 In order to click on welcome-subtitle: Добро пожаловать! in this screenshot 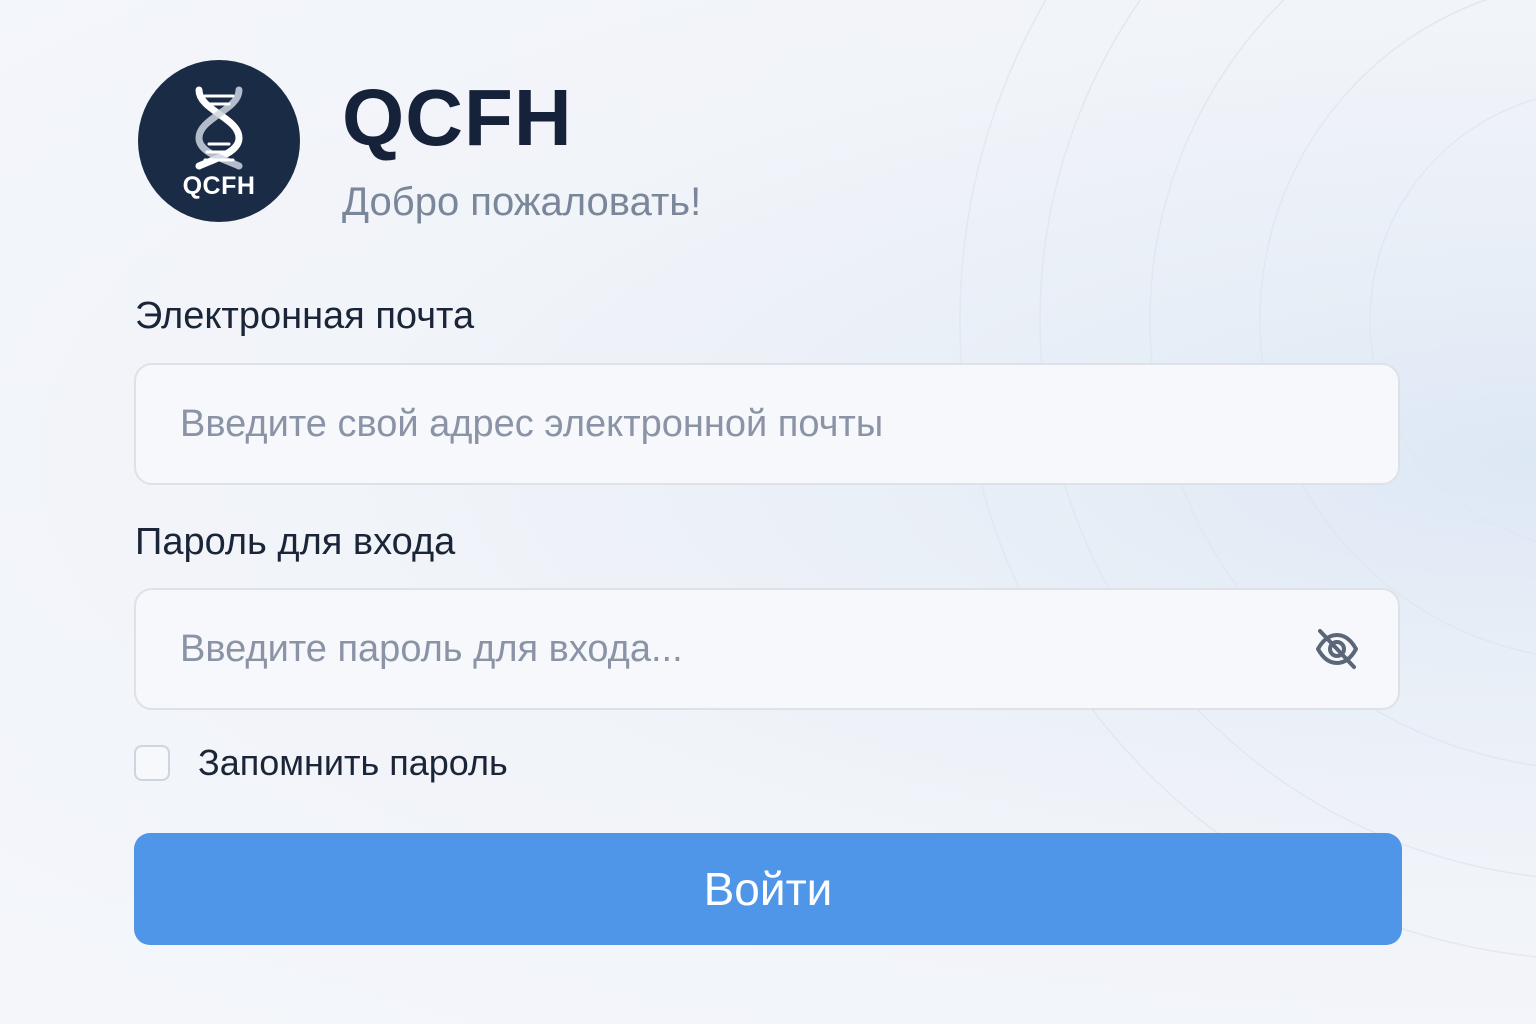, I will do `click(522, 202)`.